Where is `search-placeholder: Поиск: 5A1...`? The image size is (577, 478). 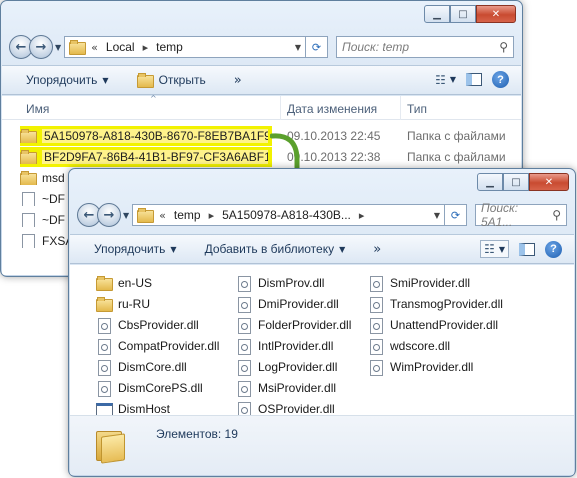 search-placeholder: Поиск: 5A1... is located at coordinates (500, 215).